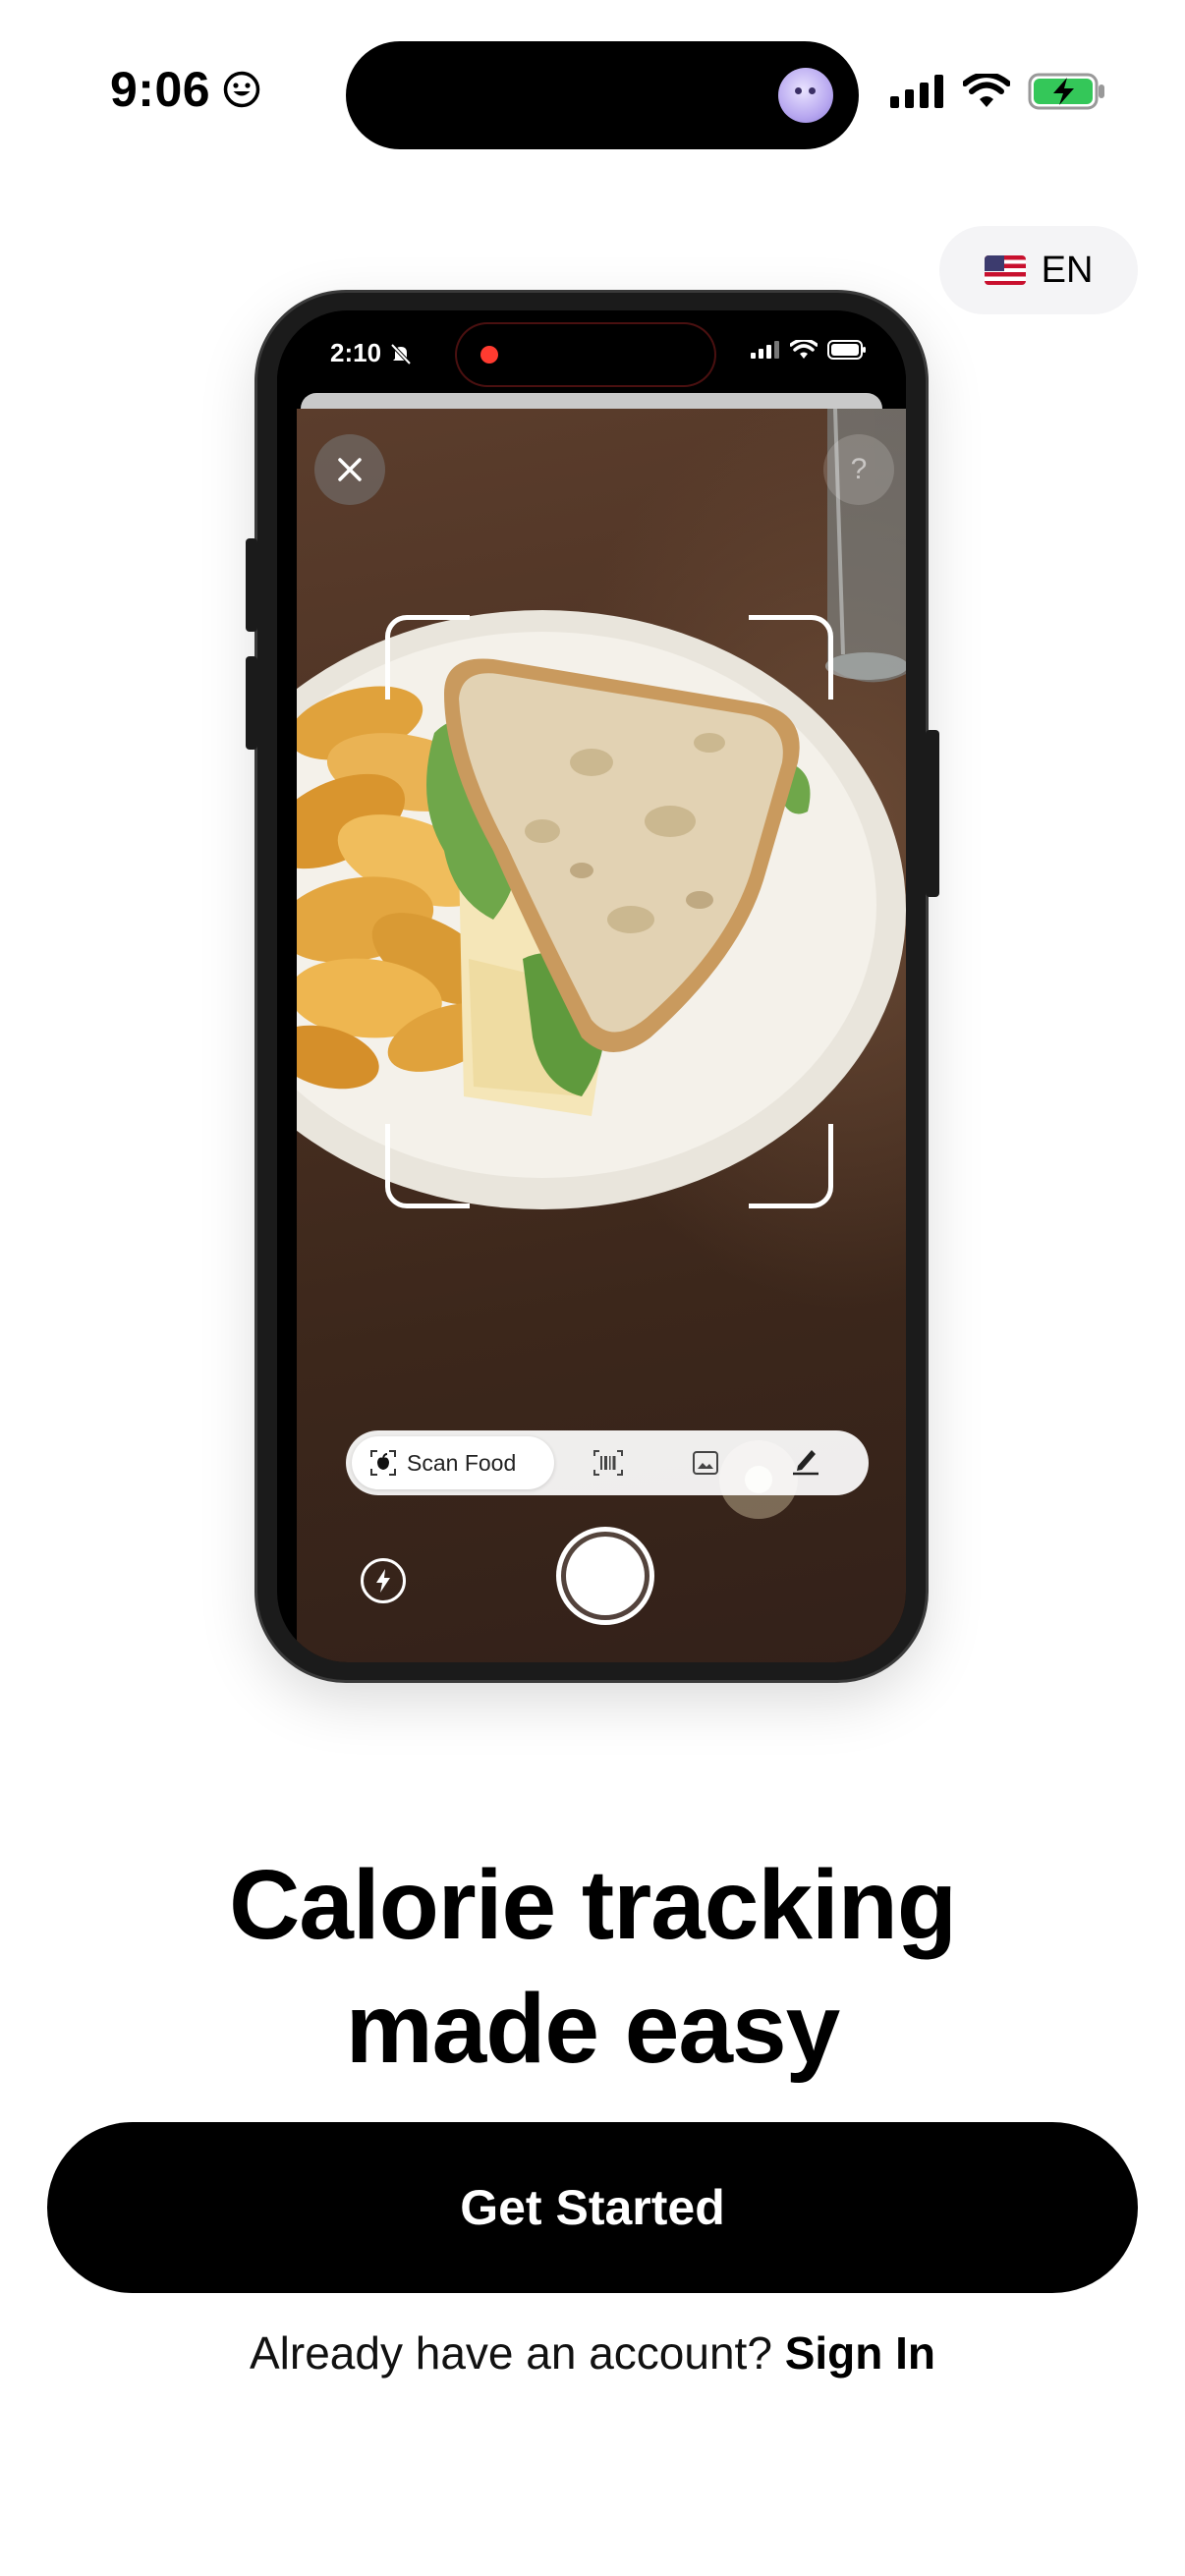  I want to click on get-started-label: Get Started, so click(592, 2207).